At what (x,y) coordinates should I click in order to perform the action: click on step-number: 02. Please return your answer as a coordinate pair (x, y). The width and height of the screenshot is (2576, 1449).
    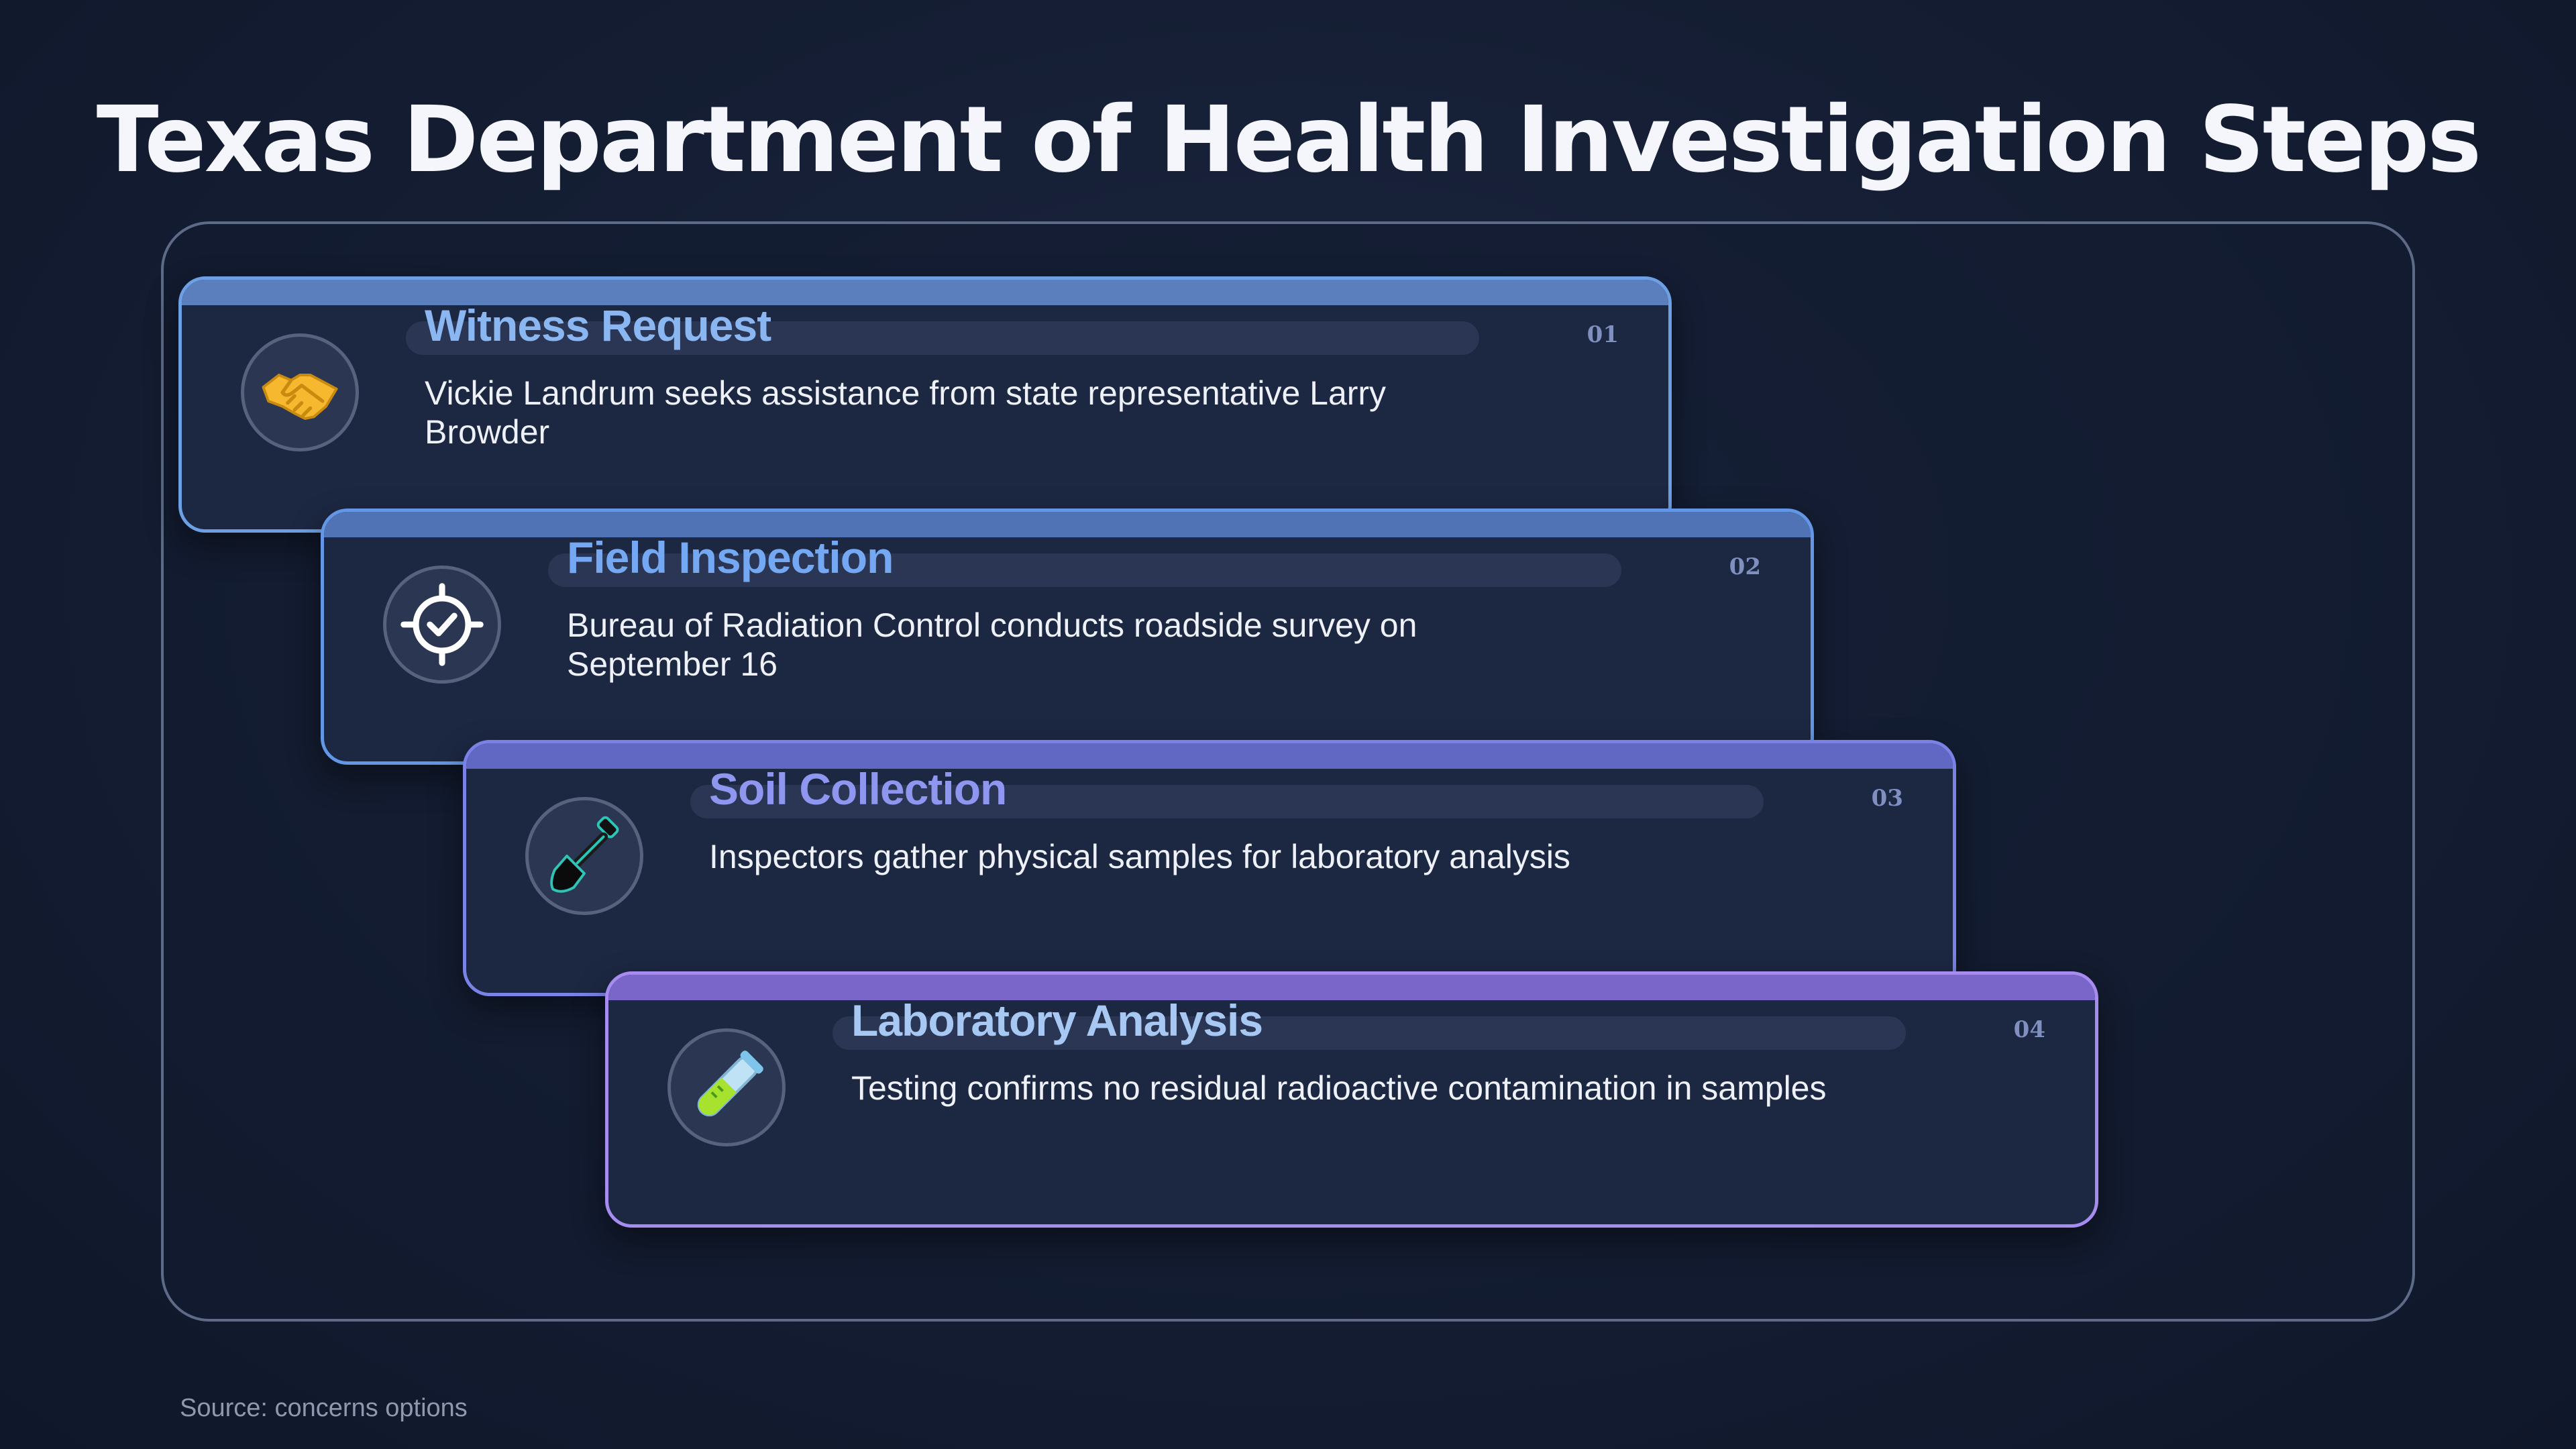
    Looking at the image, I should click on (1745, 566).